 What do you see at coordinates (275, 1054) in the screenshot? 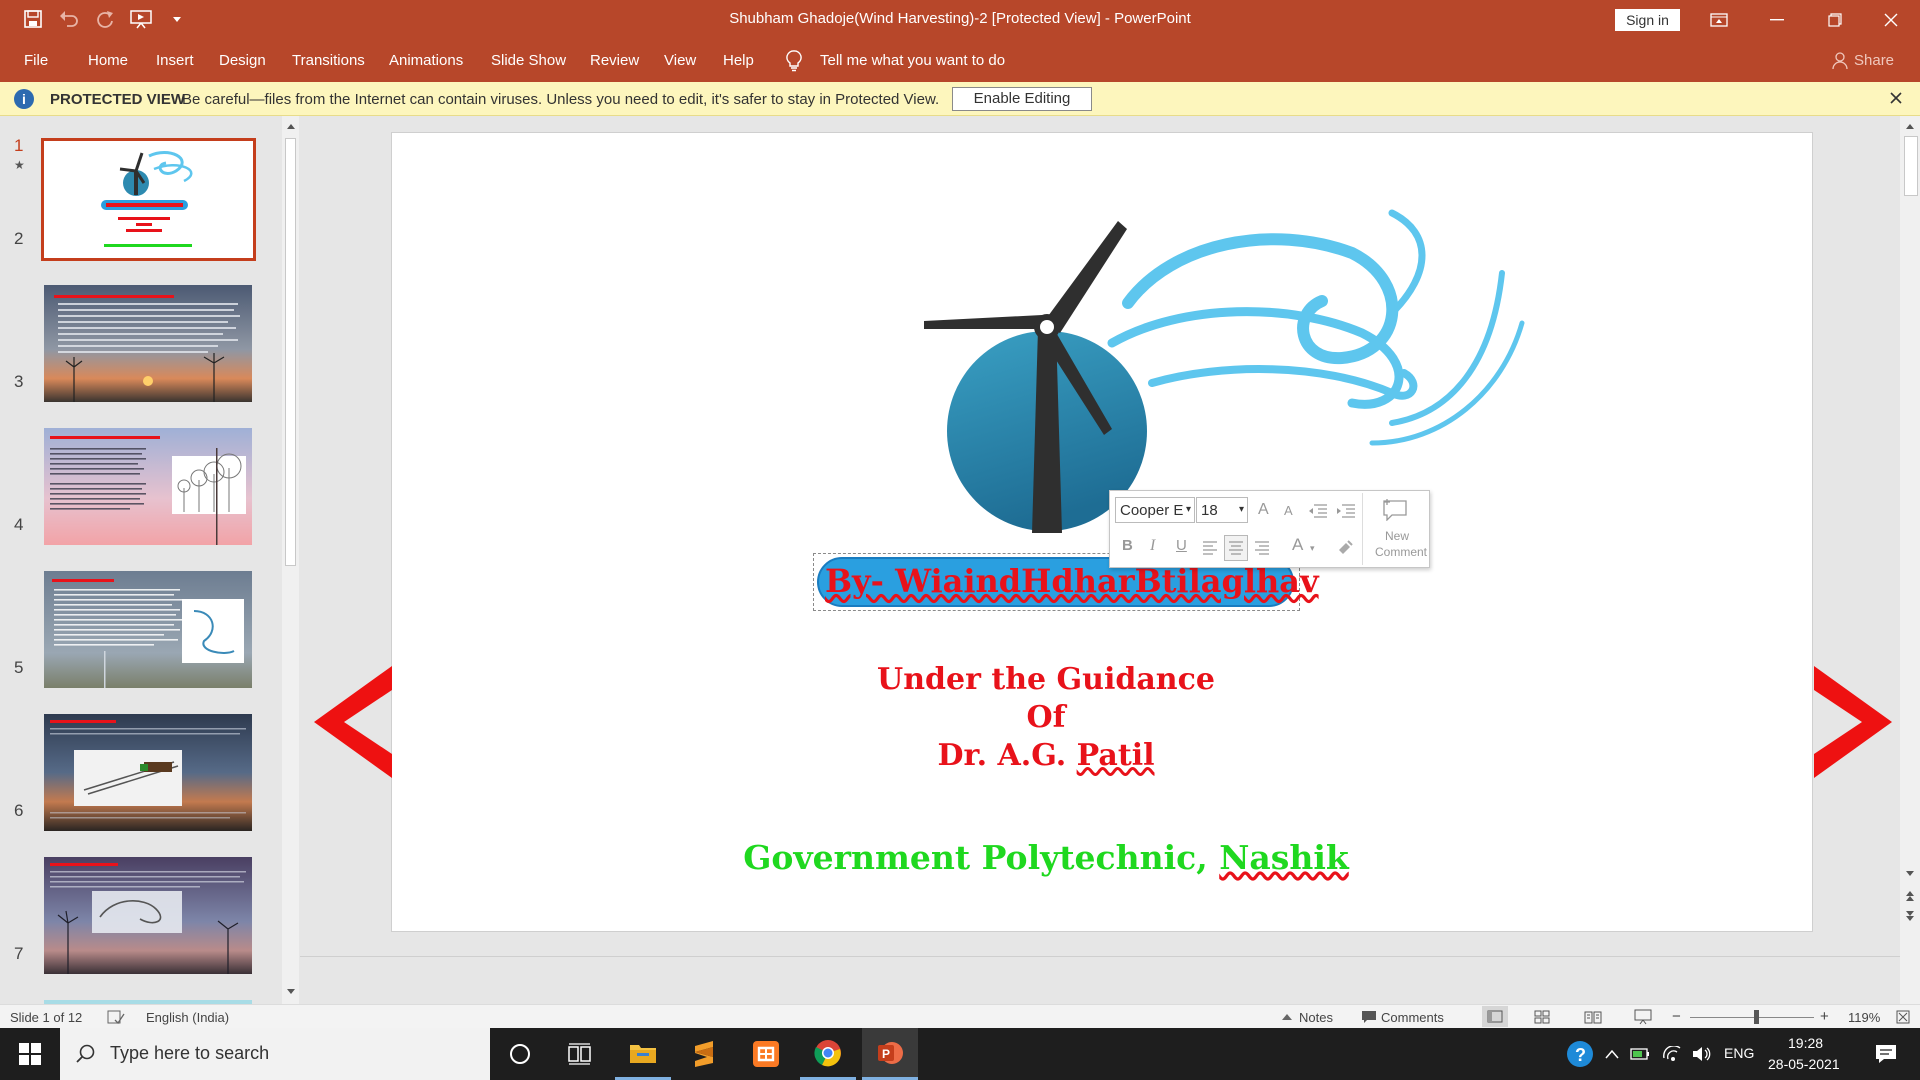
I see `taskbar-search-box: Type here to search` at bounding box center [275, 1054].